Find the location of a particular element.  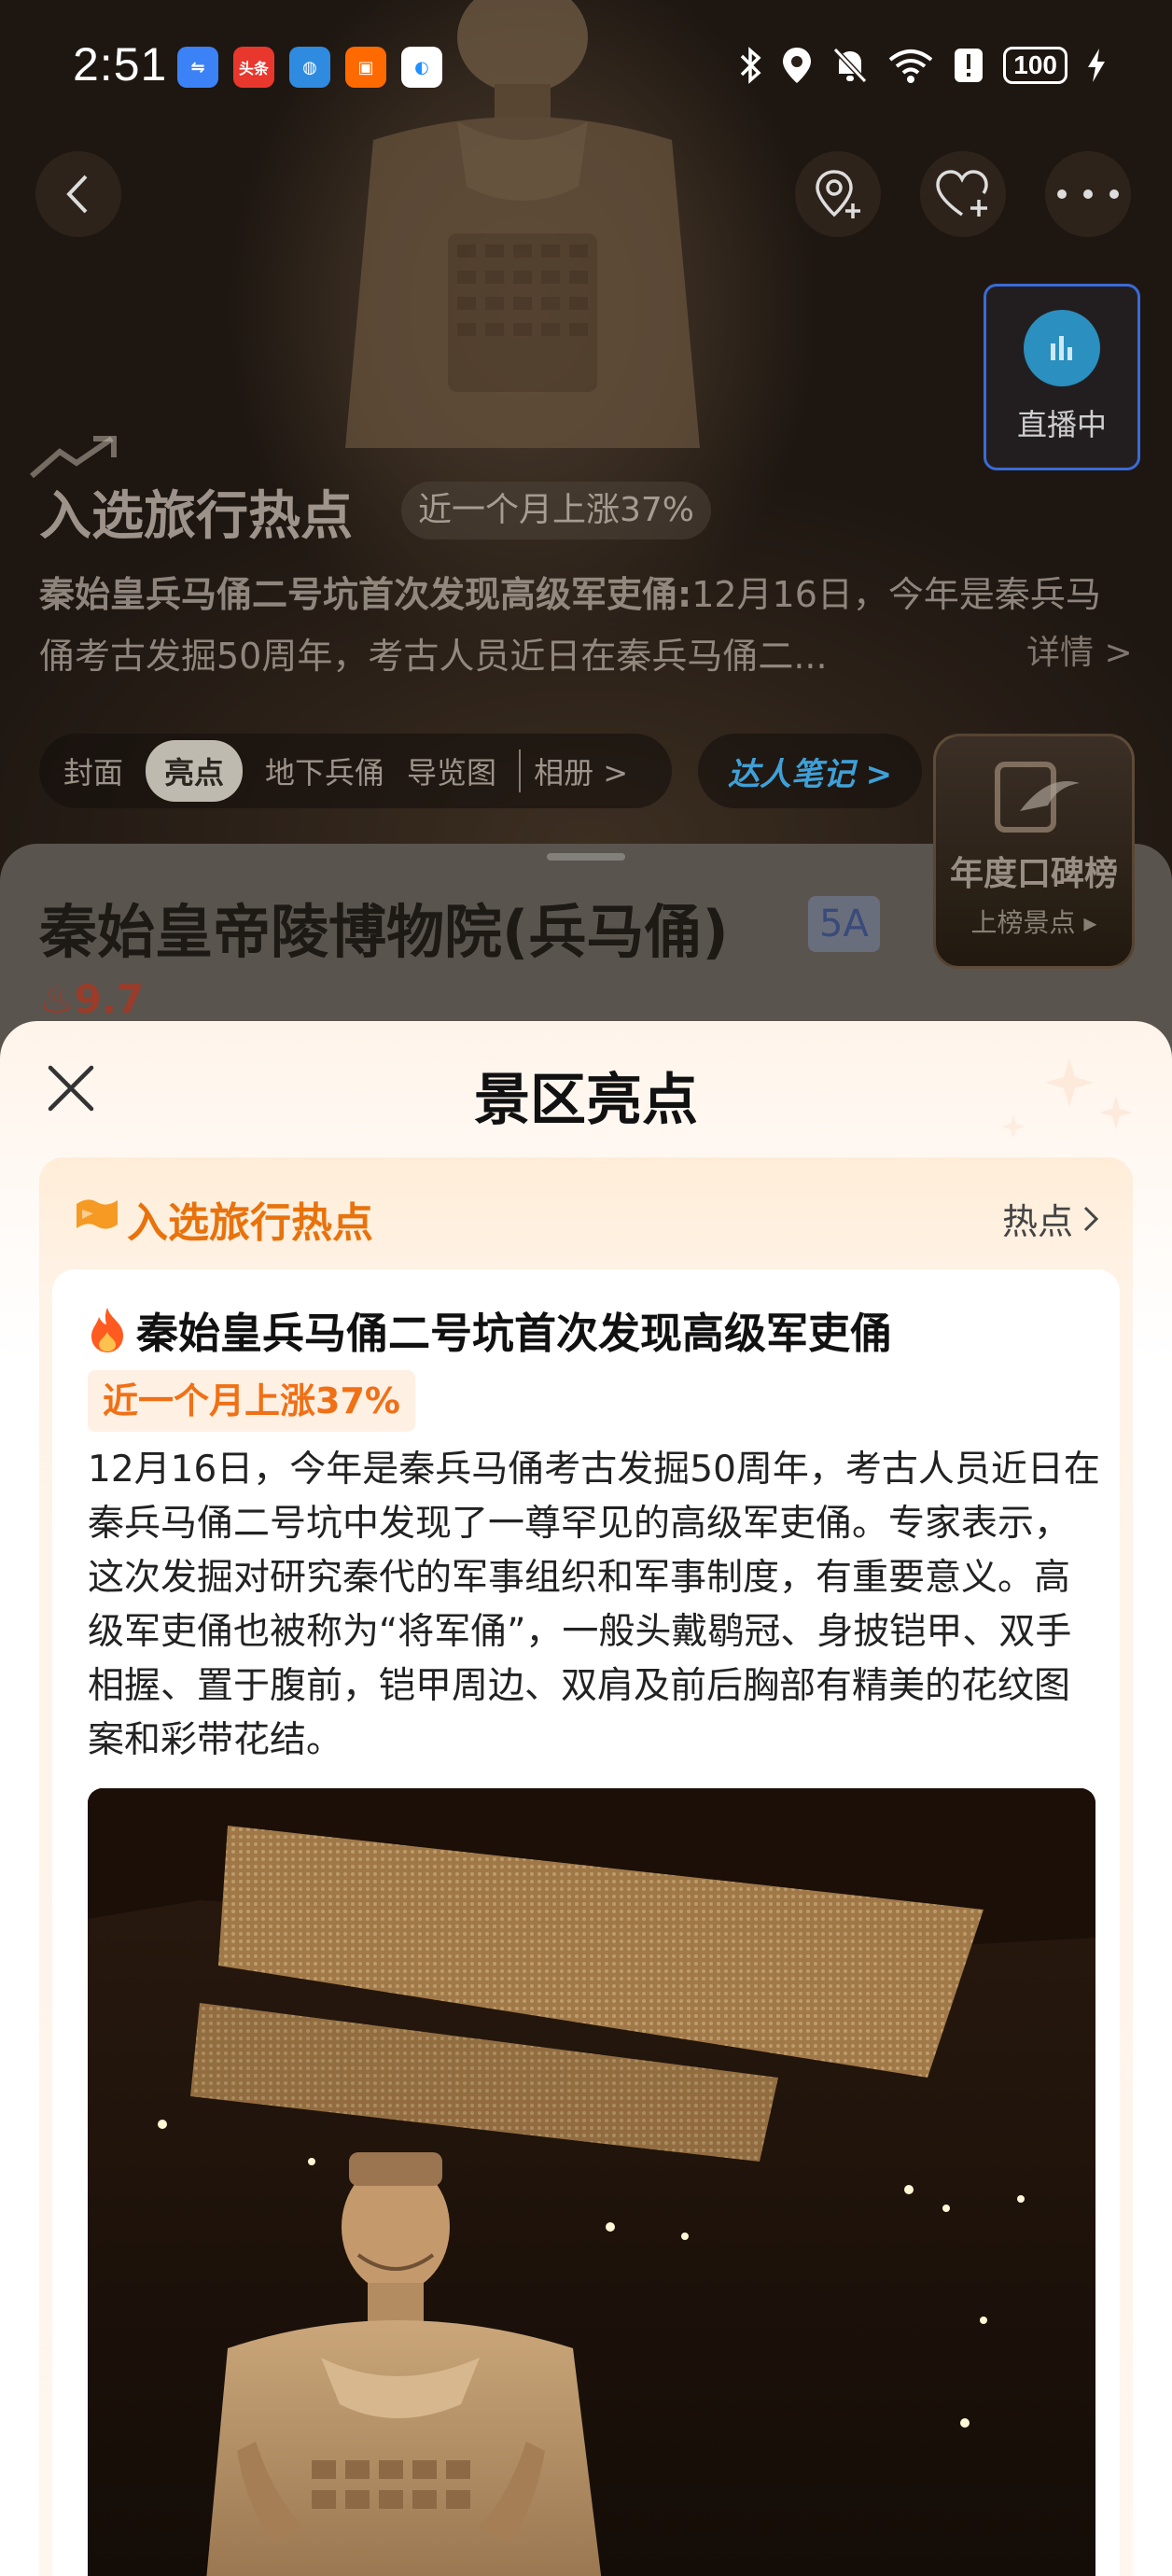

chevron-left-icon is located at coordinates (77, 194).